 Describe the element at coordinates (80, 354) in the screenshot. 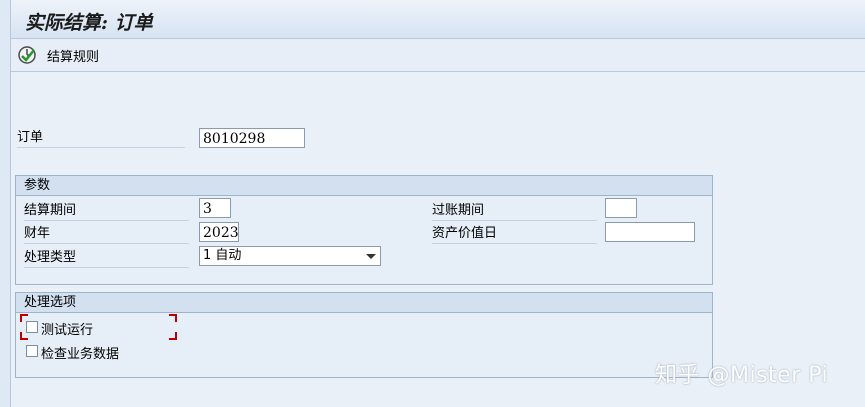

I see `check-business-data-label: 检查业务数据` at that location.